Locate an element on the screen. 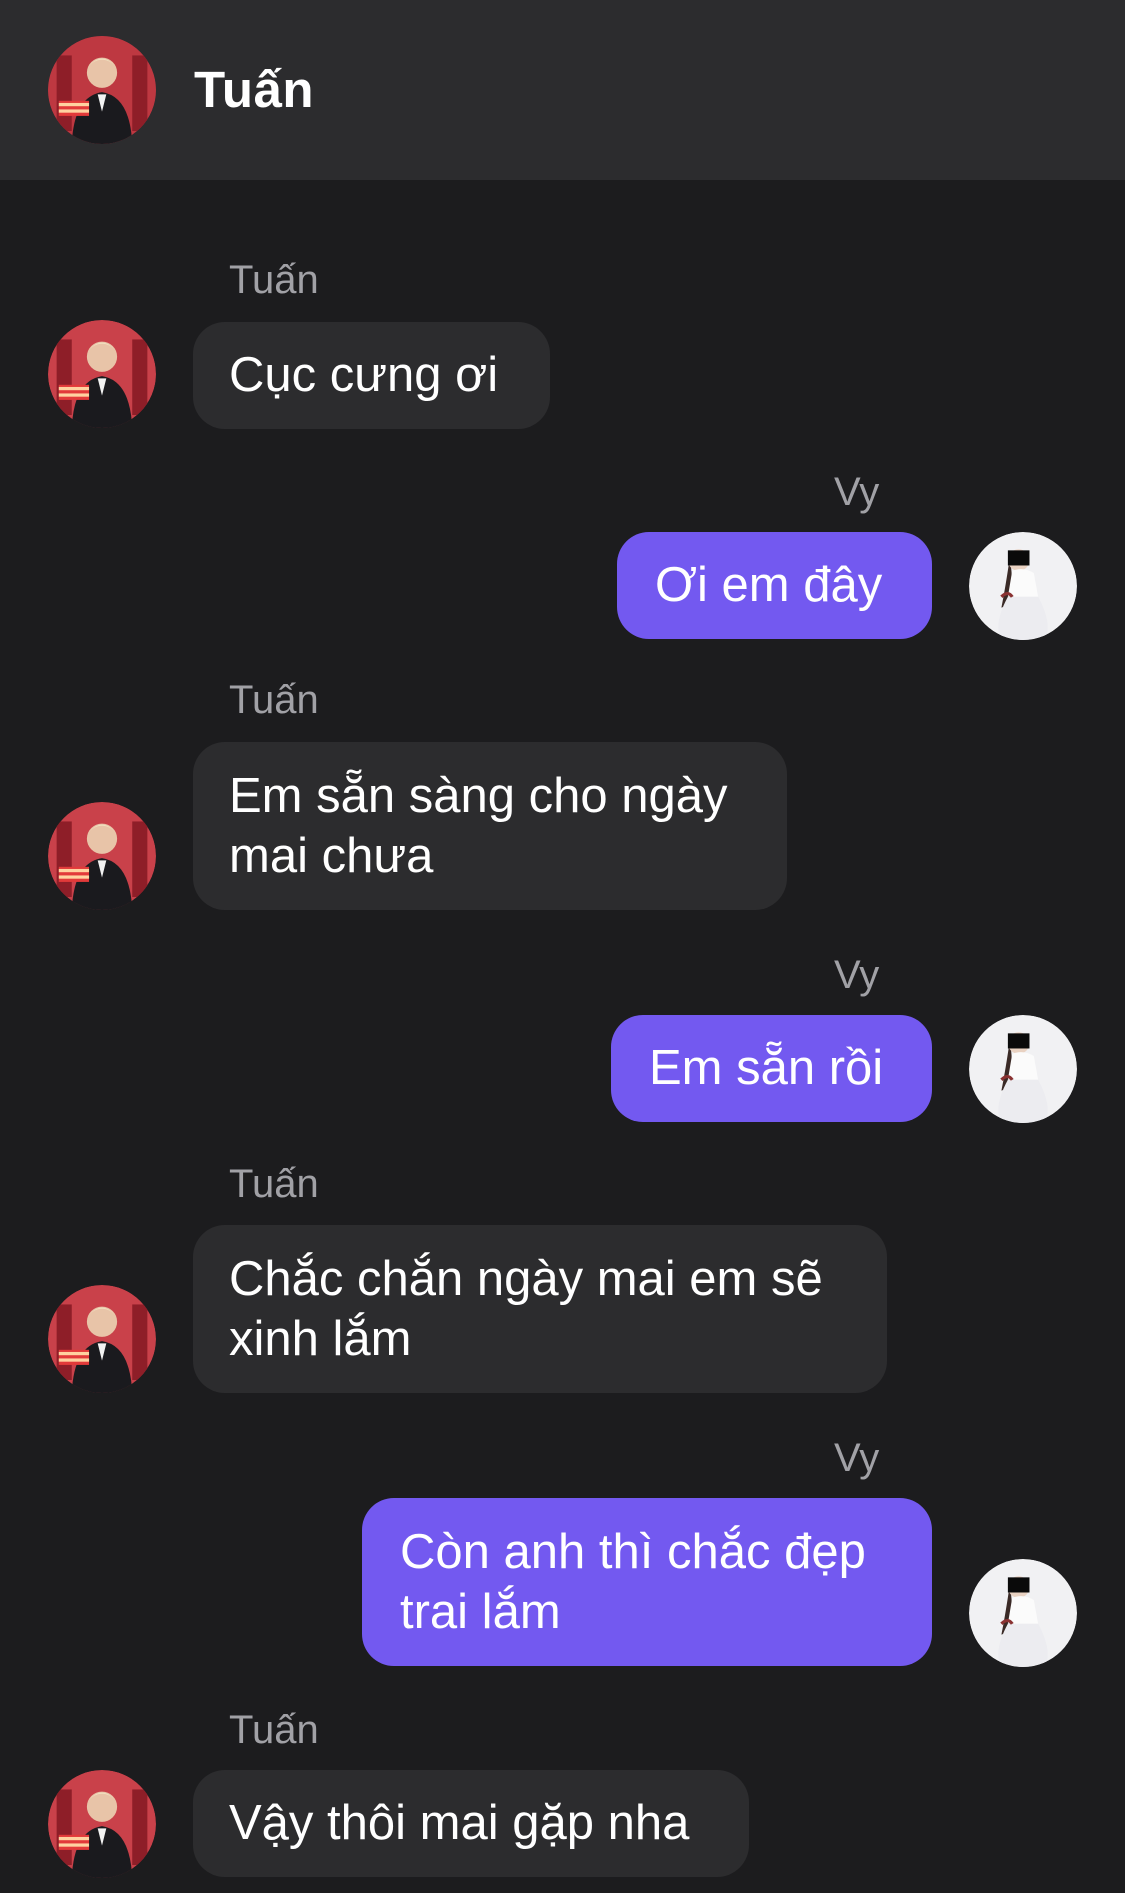 This screenshot has width=1125, height=1893. message-bubble-incoming: Chắc chắn ngày mai em sẽ xinh lắm is located at coordinates (540, 1309).